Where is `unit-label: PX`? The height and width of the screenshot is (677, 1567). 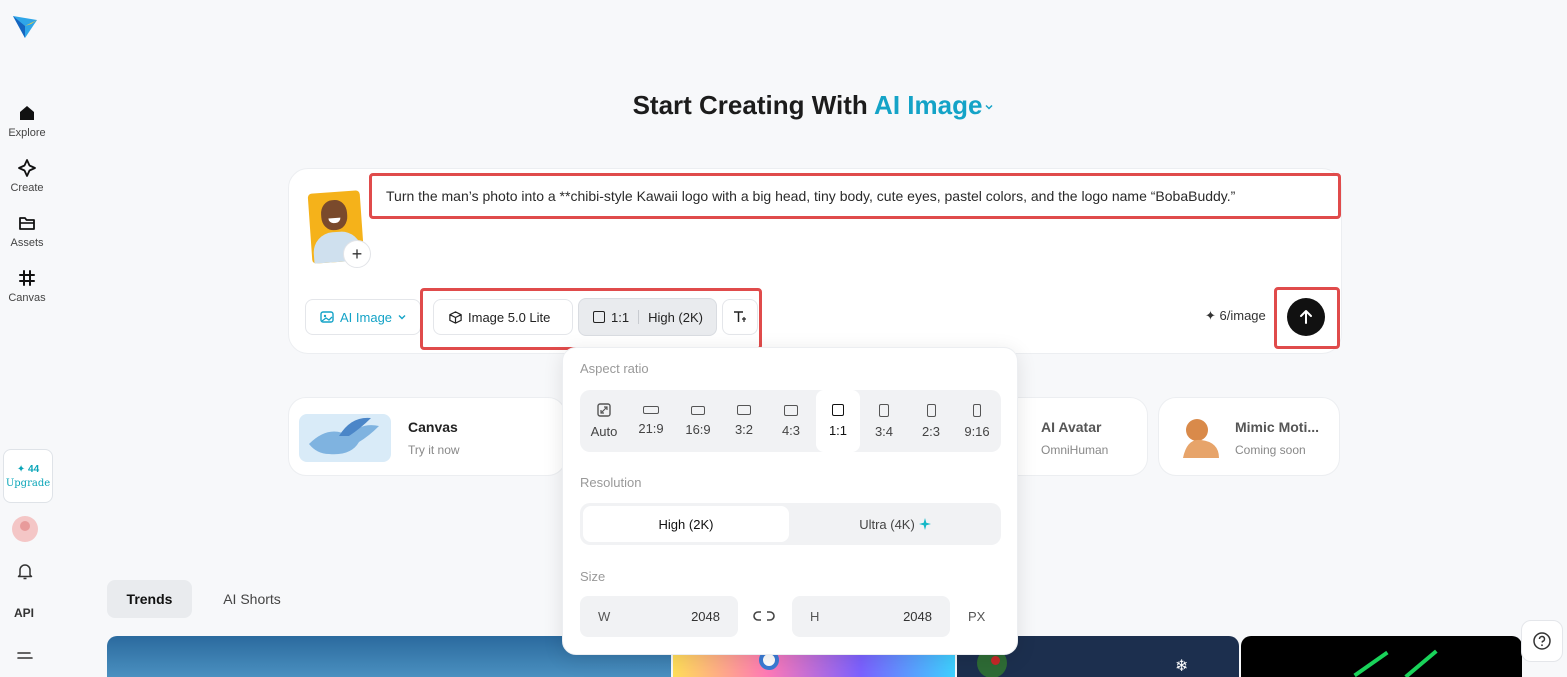 unit-label: PX is located at coordinates (977, 616).